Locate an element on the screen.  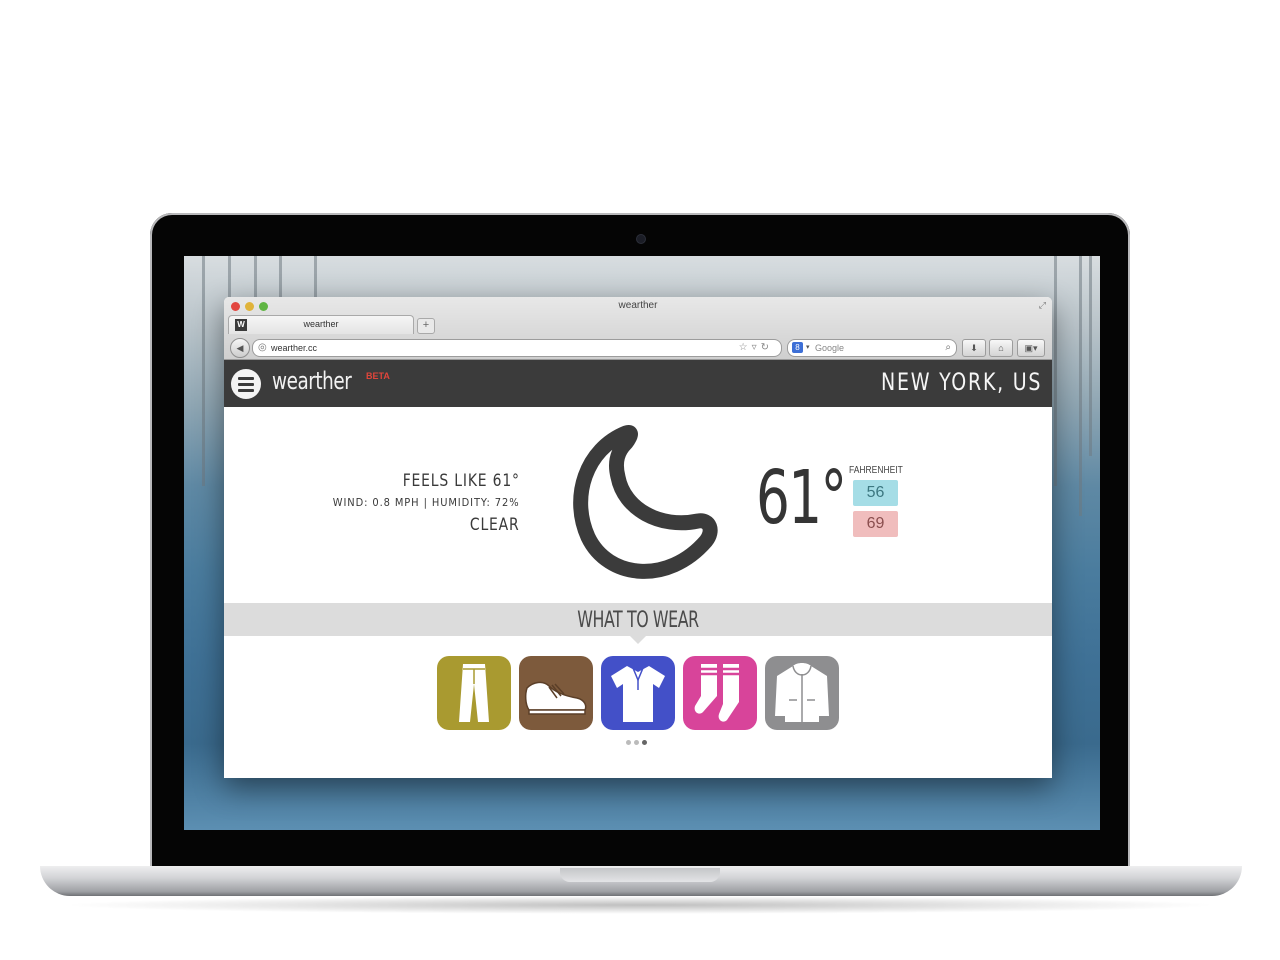
location-label: NEW YORK, US is located at coordinates (961, 382).